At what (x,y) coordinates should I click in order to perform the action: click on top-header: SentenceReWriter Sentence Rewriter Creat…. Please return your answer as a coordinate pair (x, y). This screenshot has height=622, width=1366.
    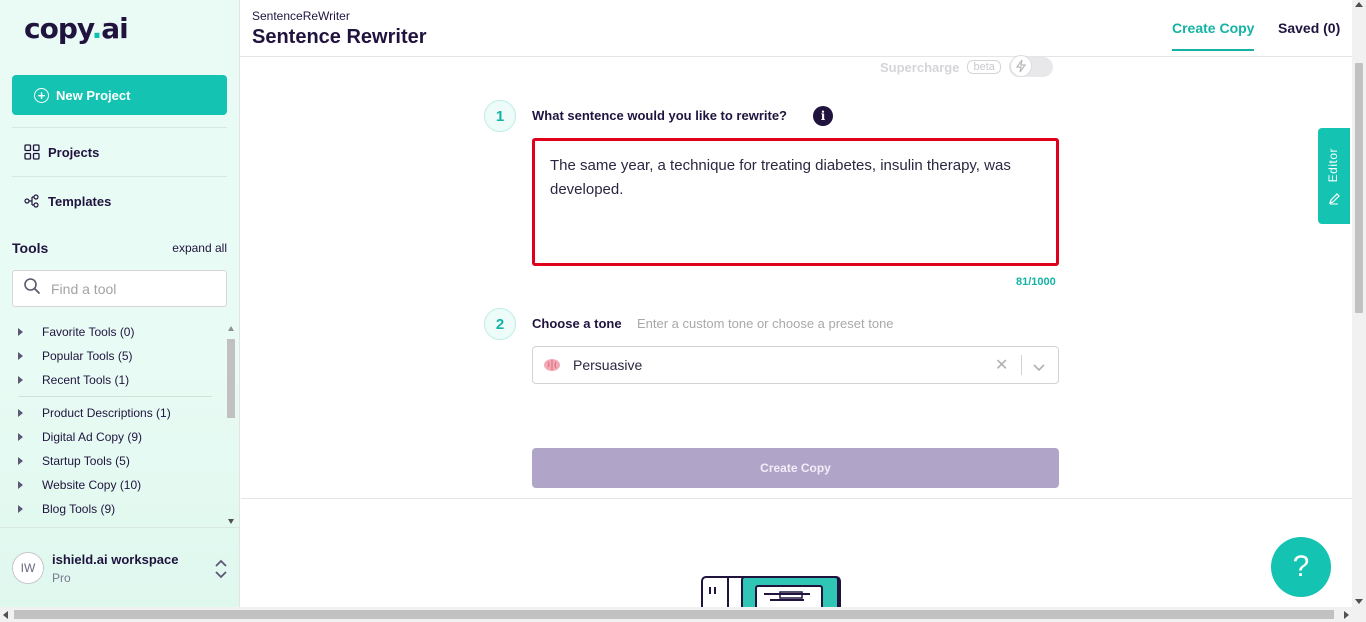
    Looking at the image, I should click on (796, 28).